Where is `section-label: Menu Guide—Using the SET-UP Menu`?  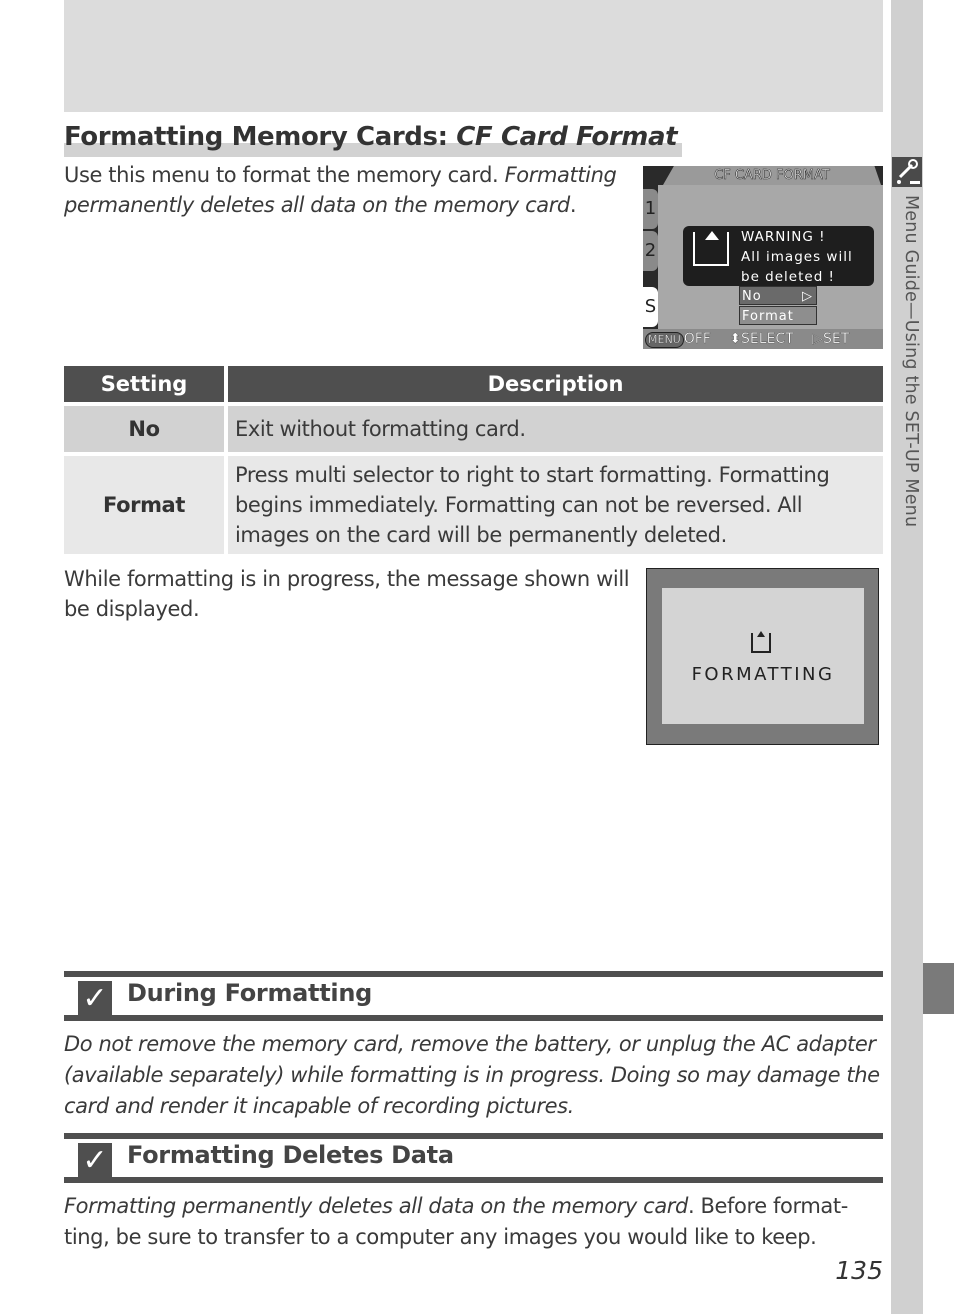
section-label: Menu Guide—Using the SET-UP Menu is located at coordinates (911, 361).